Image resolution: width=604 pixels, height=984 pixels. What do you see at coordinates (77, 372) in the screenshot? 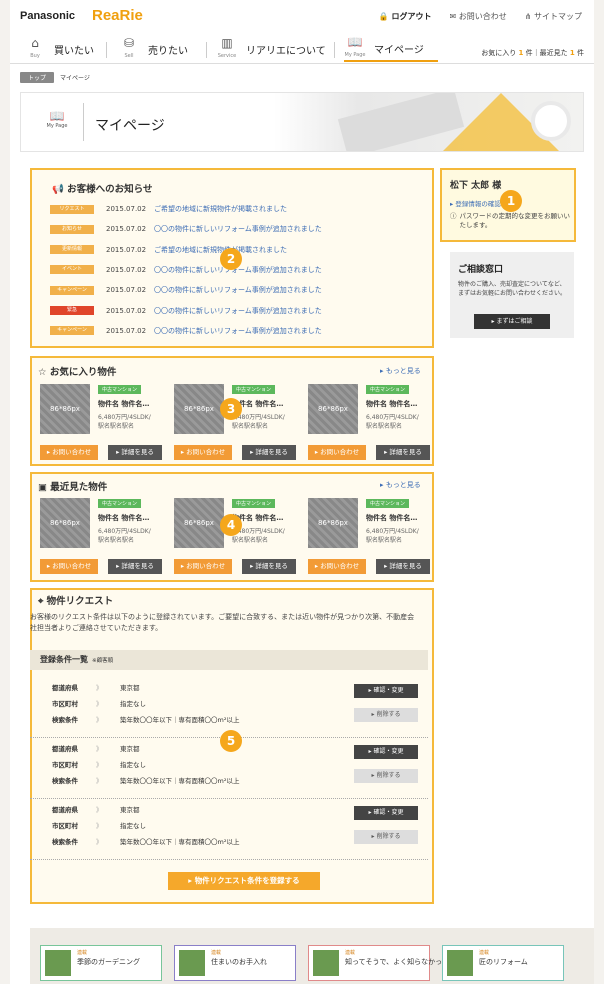
I see `favorites-title: ☆ お気に入り物件` at bounding box center [77, 372].